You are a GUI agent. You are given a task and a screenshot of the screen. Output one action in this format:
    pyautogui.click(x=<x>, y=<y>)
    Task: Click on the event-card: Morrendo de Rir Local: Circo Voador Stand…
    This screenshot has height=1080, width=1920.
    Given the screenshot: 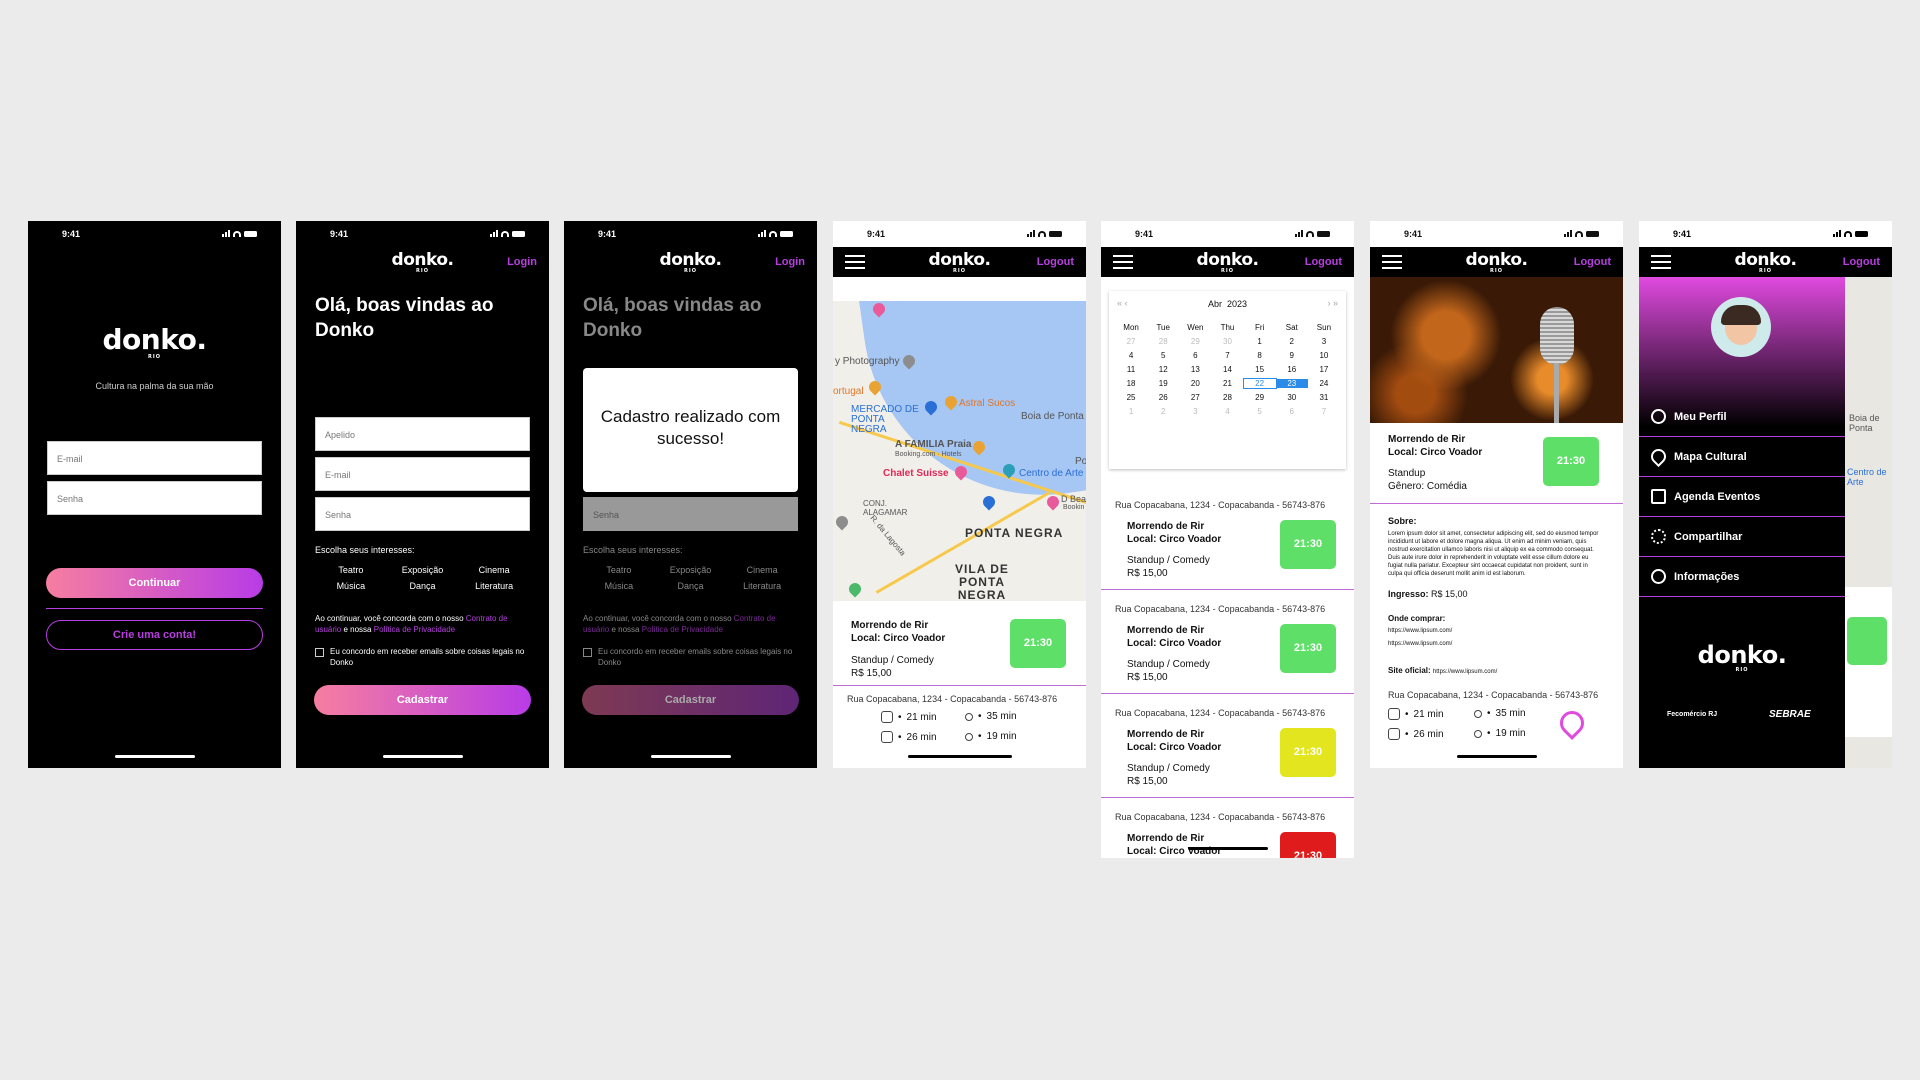 What is the action you would take?
    pyautogui.click(x=959, y=644)
    